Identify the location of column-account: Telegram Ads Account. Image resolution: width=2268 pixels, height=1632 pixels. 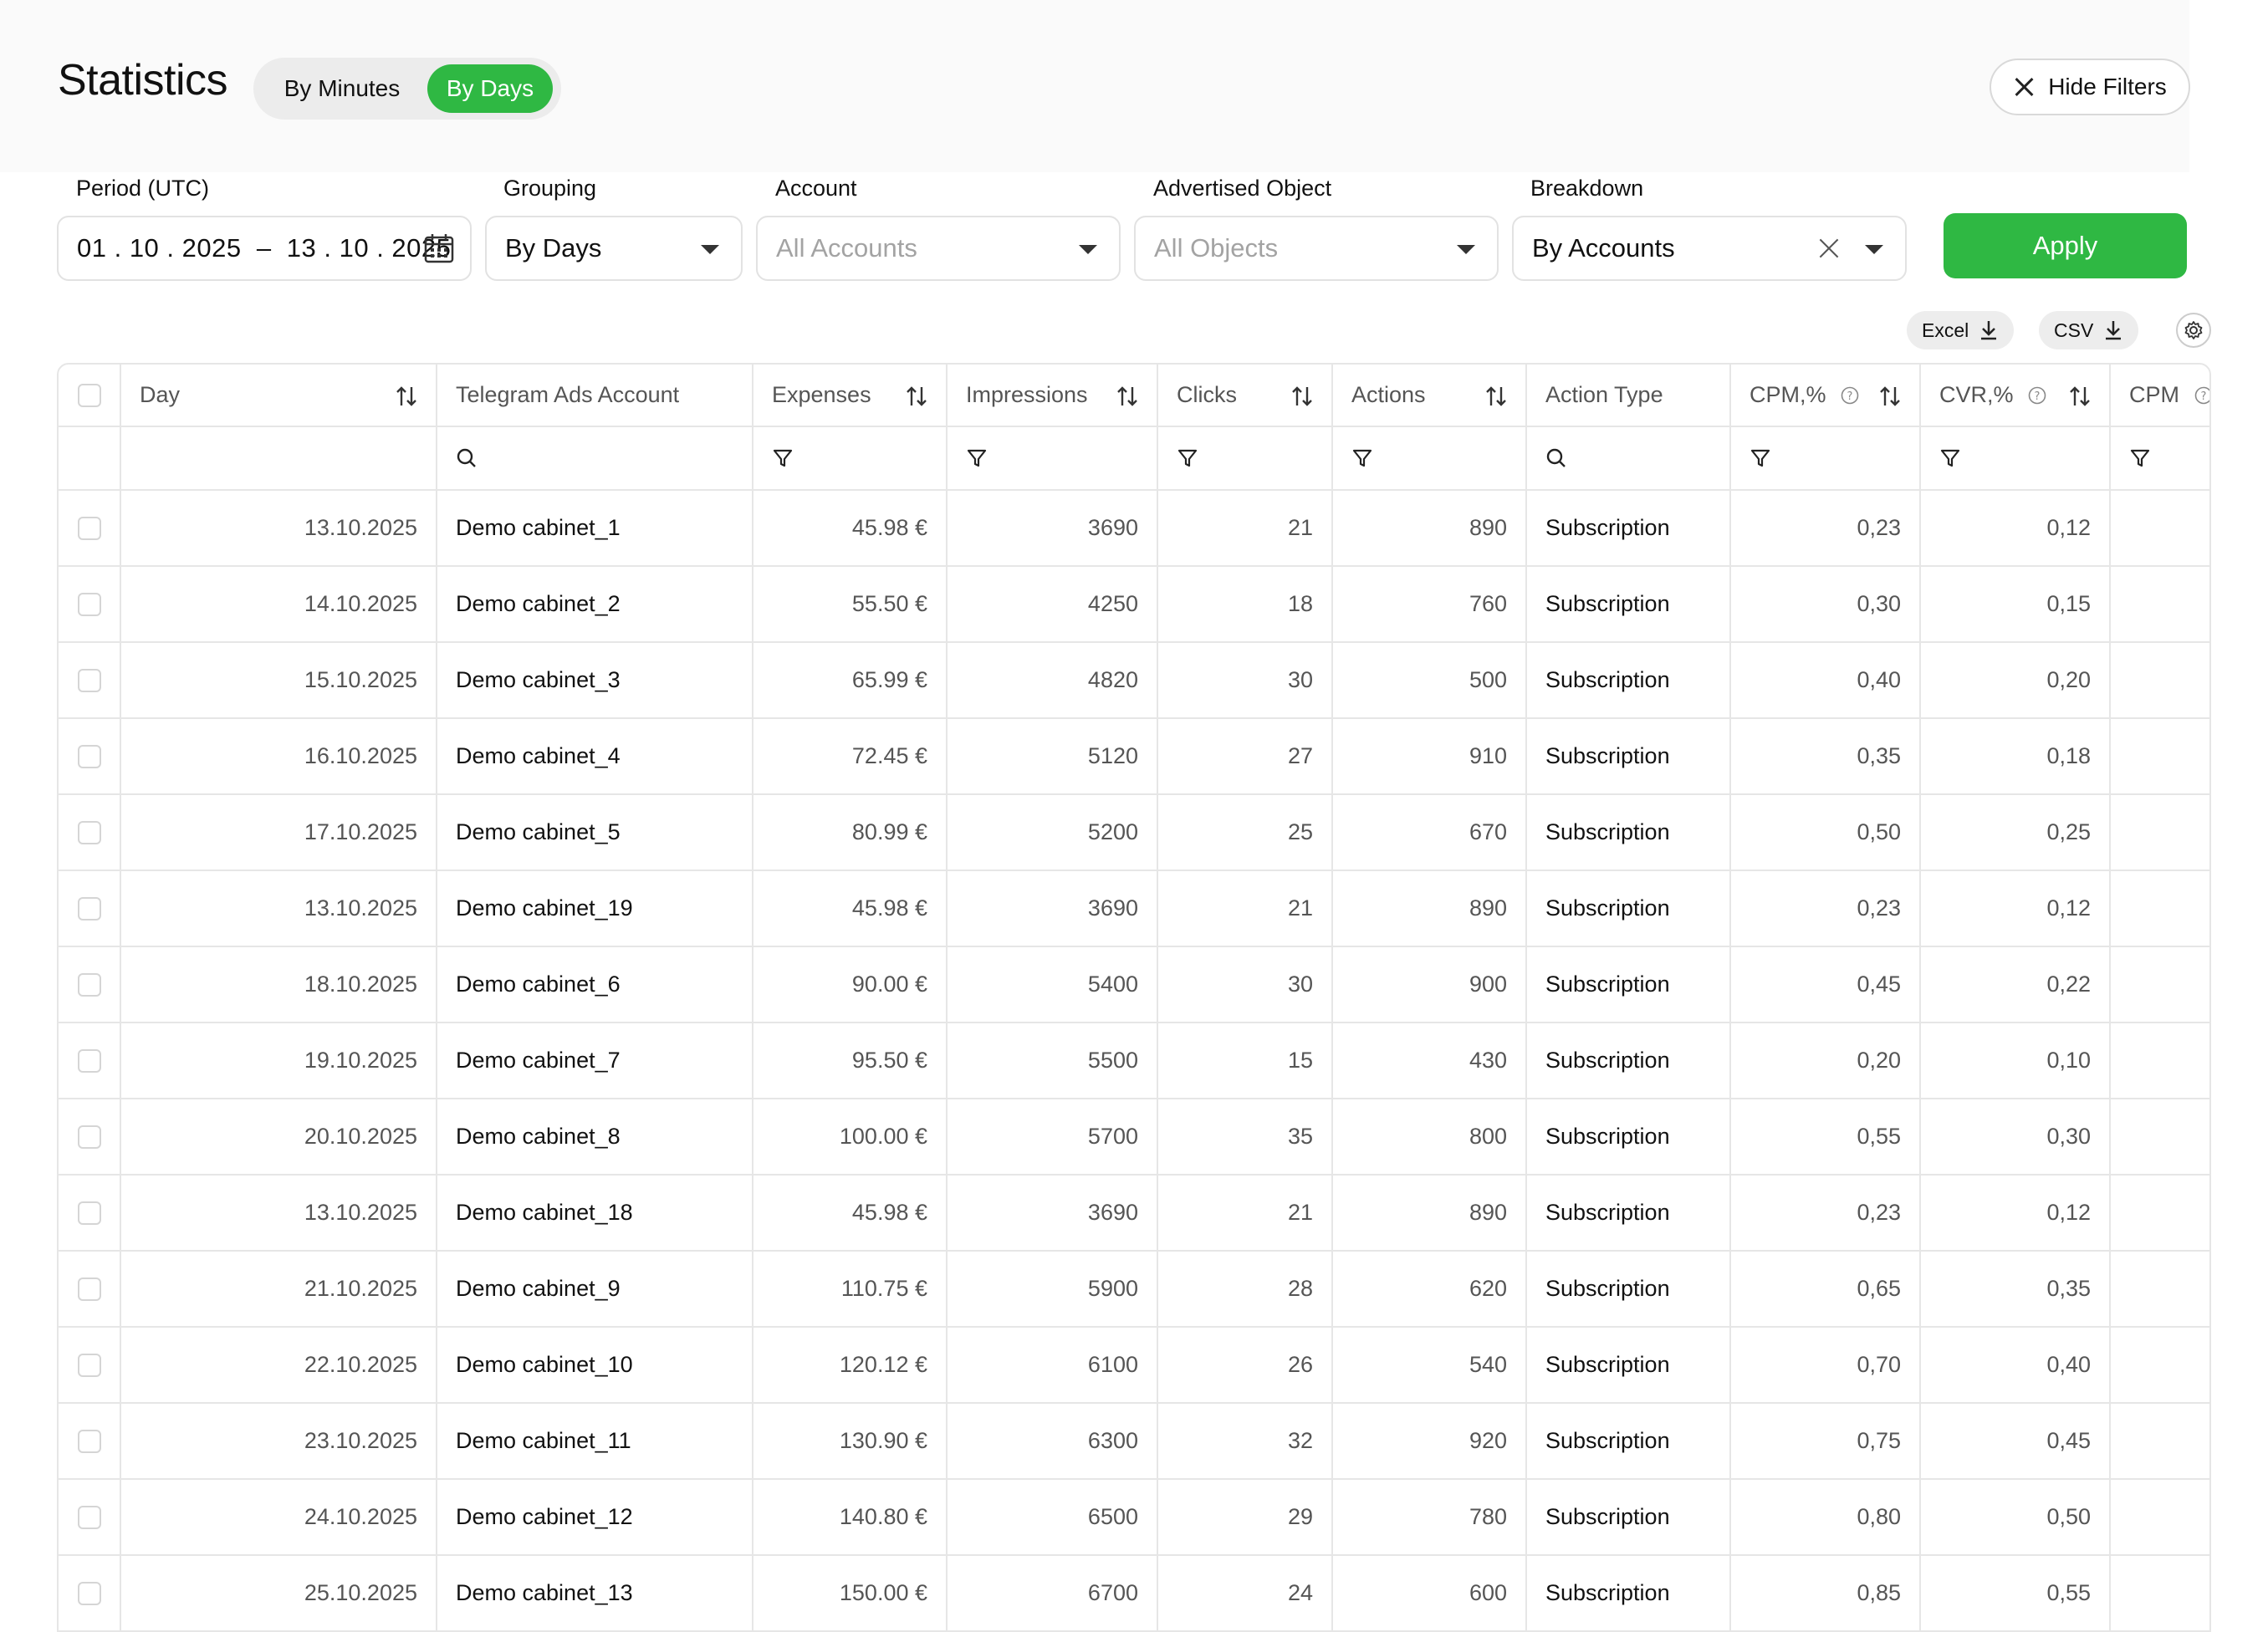
(595, 396).